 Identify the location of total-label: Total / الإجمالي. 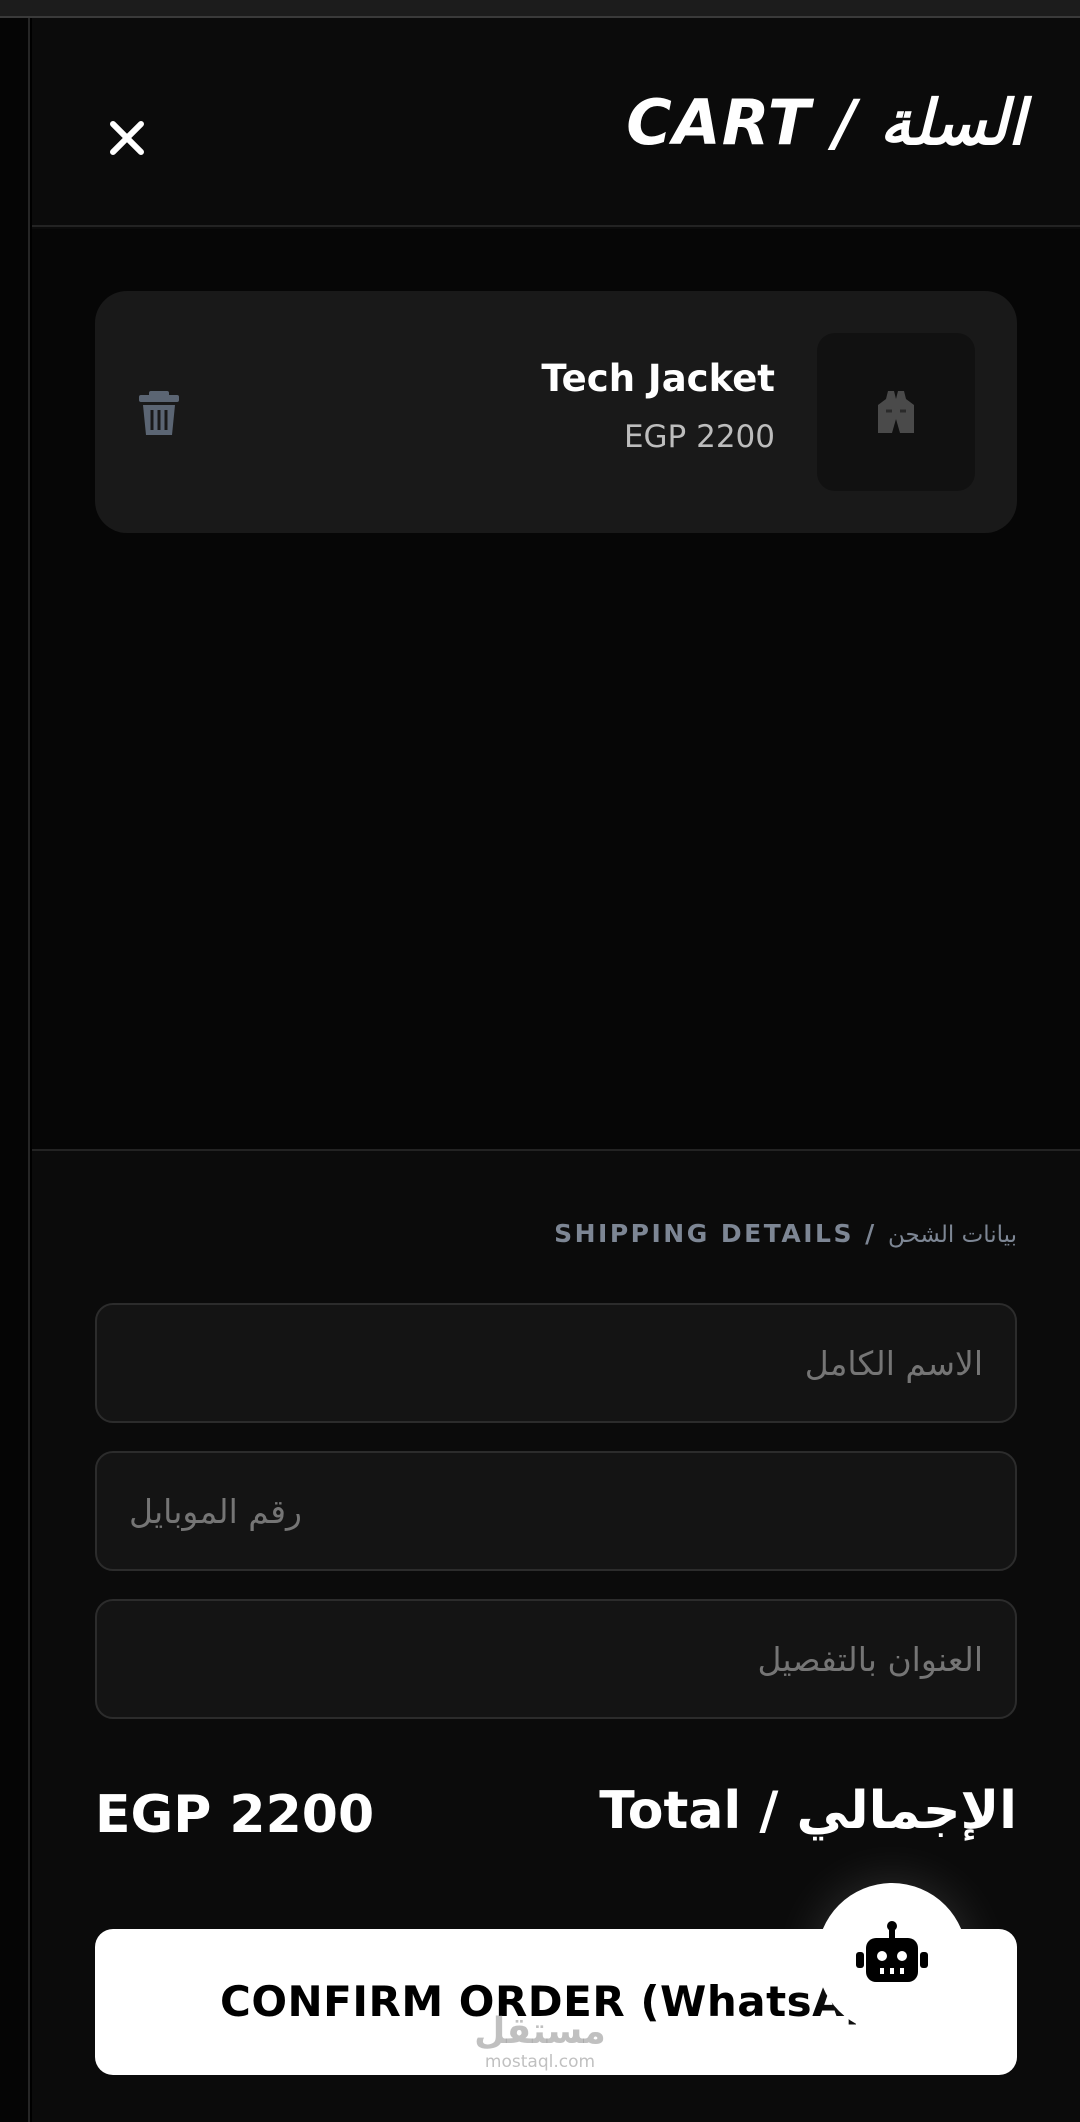
(808, 1811).